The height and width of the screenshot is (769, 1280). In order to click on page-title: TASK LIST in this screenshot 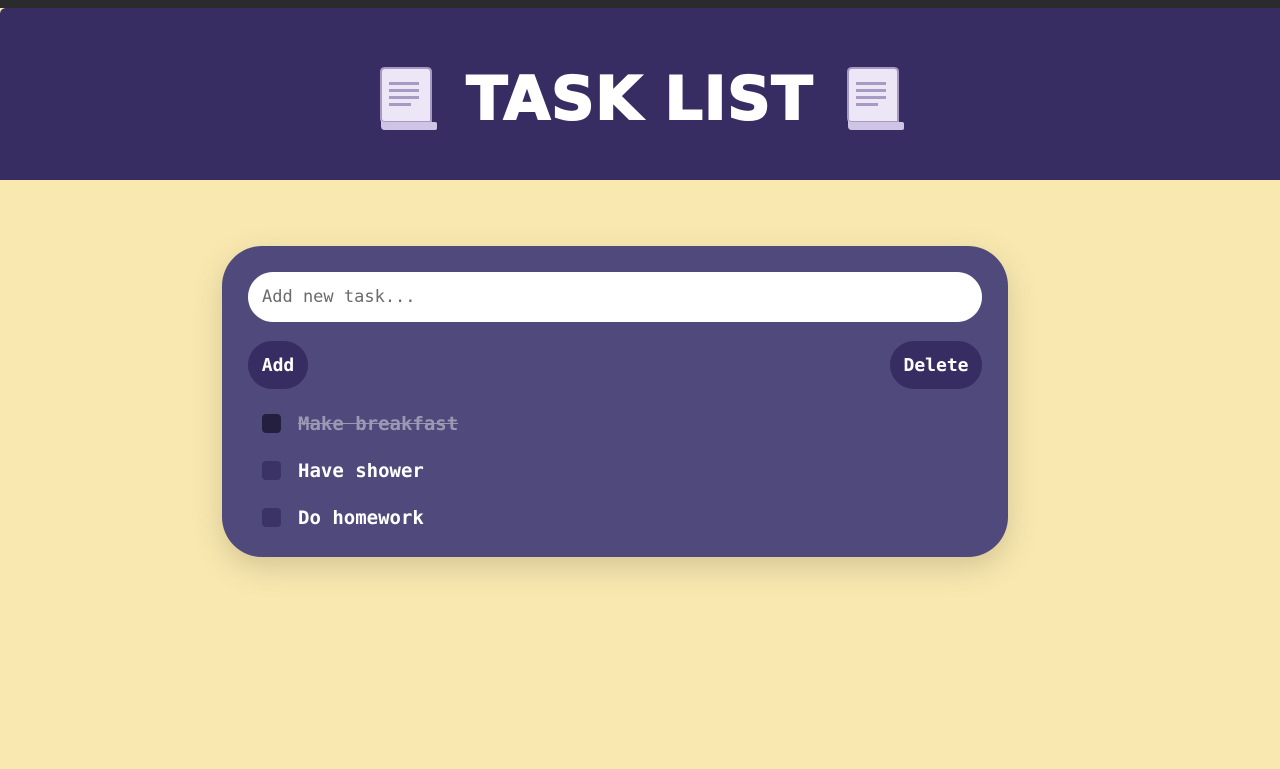, I will do `click(640, 99)`.